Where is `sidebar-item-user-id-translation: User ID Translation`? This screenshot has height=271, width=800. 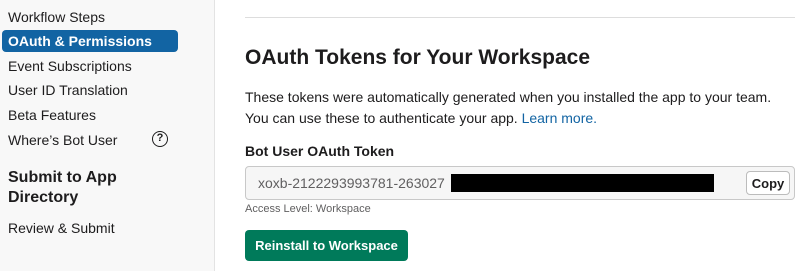
sidebar-item-user-id-translation: User ID Translation is located at coordinates (64, 90).